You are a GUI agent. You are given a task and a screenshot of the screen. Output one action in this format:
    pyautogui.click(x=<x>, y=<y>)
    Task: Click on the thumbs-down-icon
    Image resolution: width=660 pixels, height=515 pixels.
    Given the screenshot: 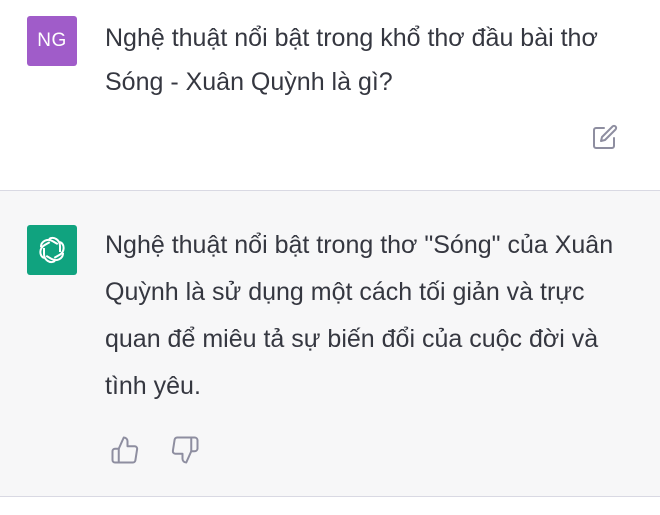 What is the action you would take?
    pyautogui.click(x=185, y=450)
    